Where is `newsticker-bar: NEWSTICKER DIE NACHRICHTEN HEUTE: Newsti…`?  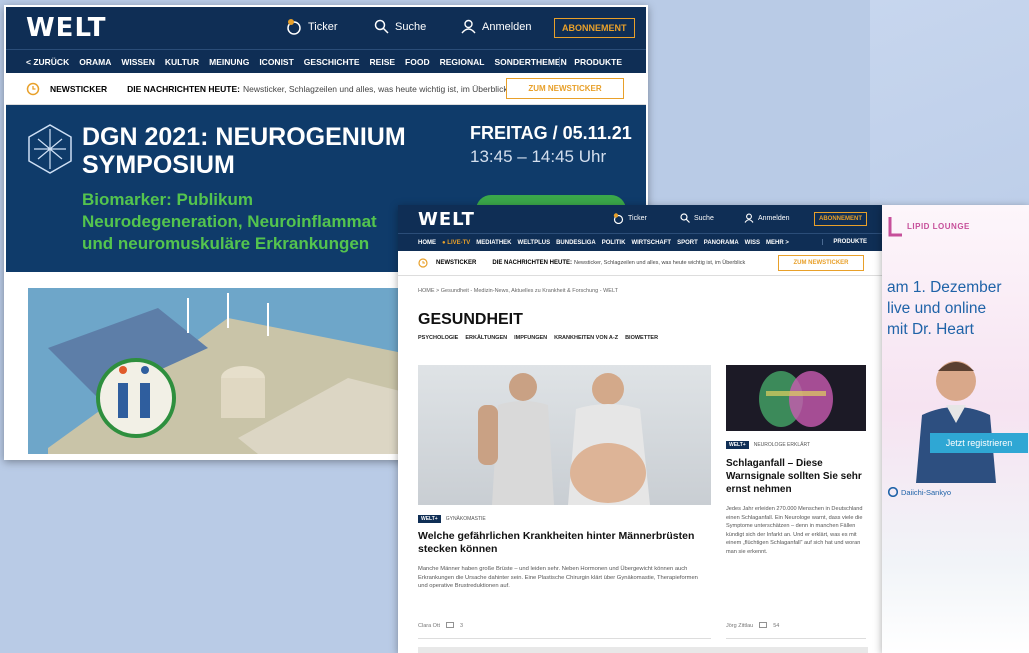
newsticker-bar: NEWSTICKER DIE NACHRICHTEN HEUTE: Newsti… is located at coordinates (640, 263).